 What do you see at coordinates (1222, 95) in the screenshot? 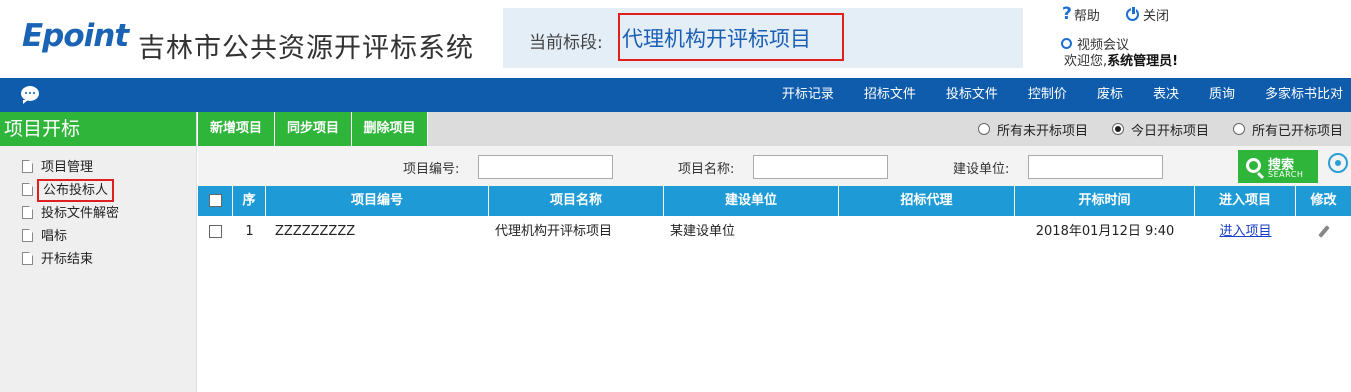
I see `nav-item-inquiry: 质询` at bounding box center [1222, 95].